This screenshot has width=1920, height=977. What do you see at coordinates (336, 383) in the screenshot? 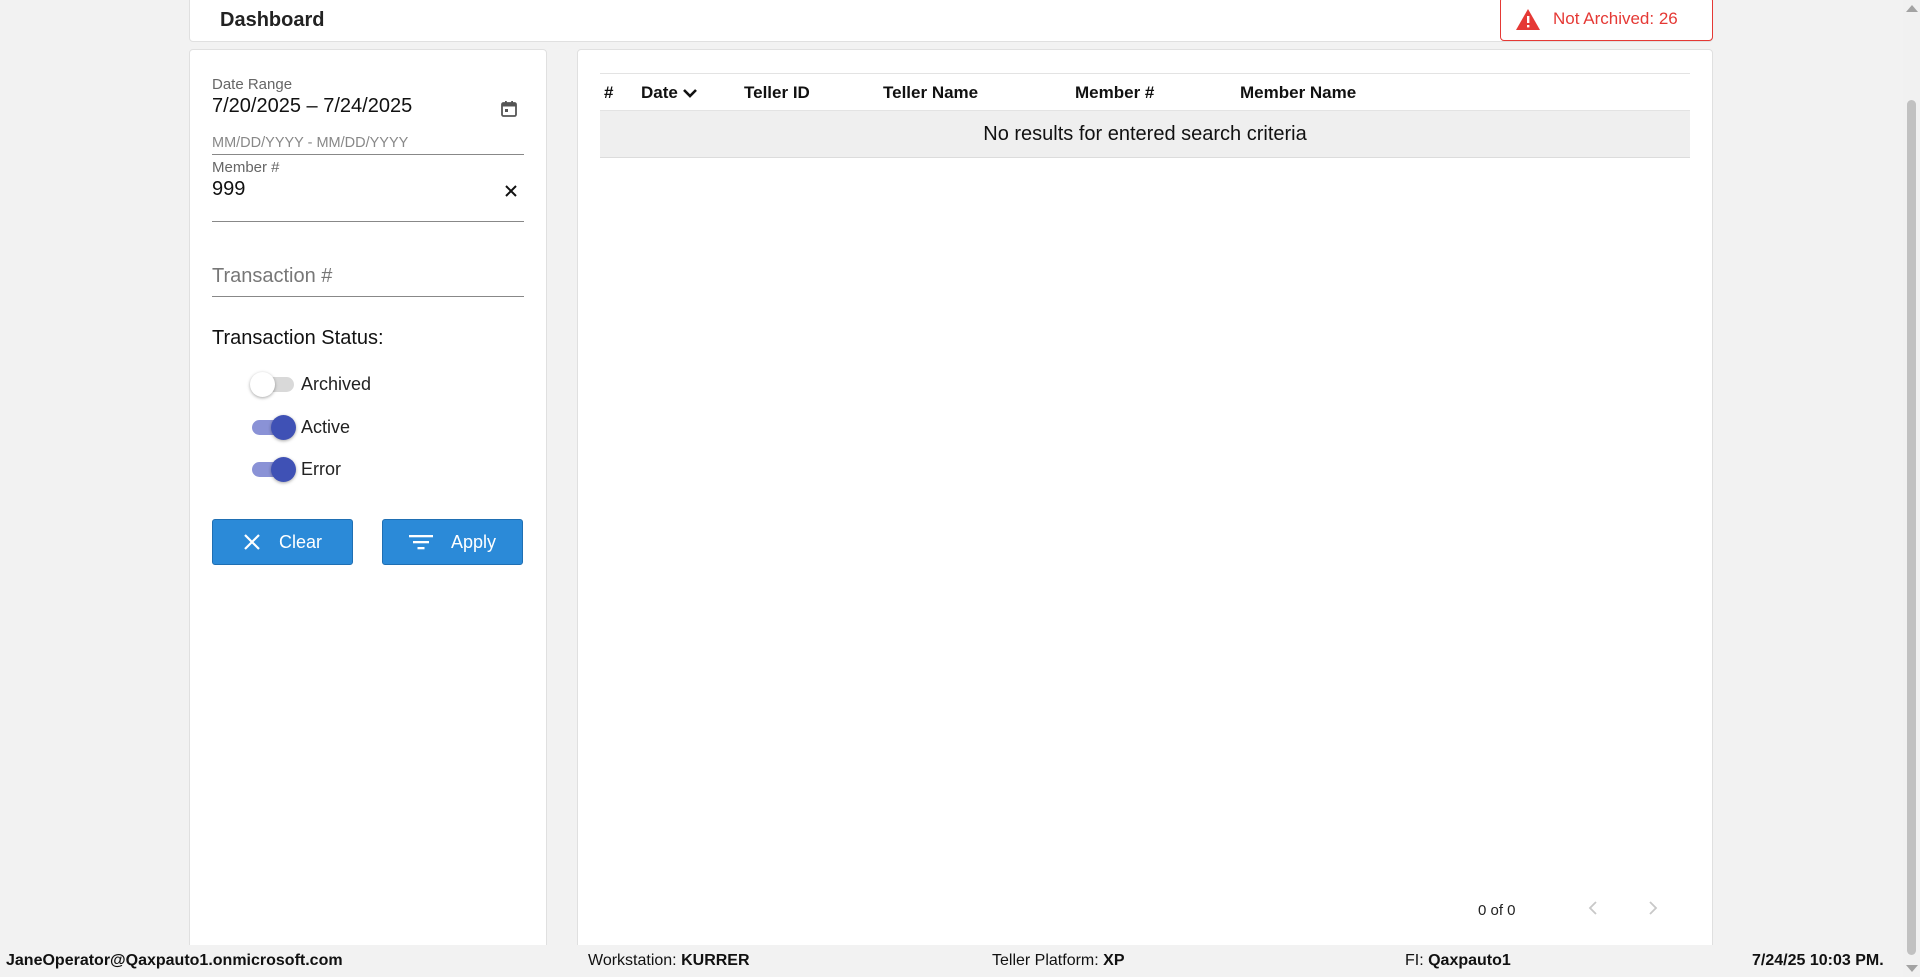
I see `archived-label: Archived` at bounding box center [336, 383].